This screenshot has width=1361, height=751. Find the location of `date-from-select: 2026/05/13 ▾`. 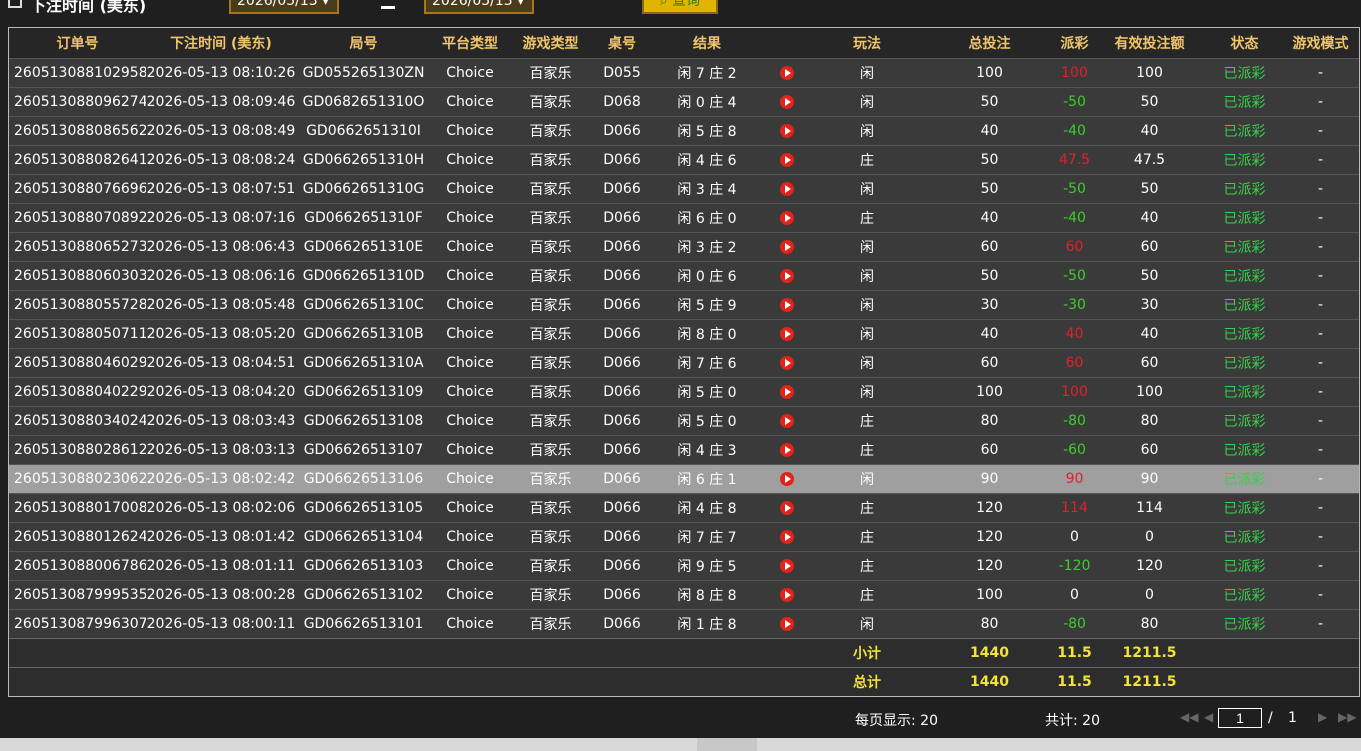

date-from-select: 2026/05/13 ▾ is located at coordinates (284, 7).